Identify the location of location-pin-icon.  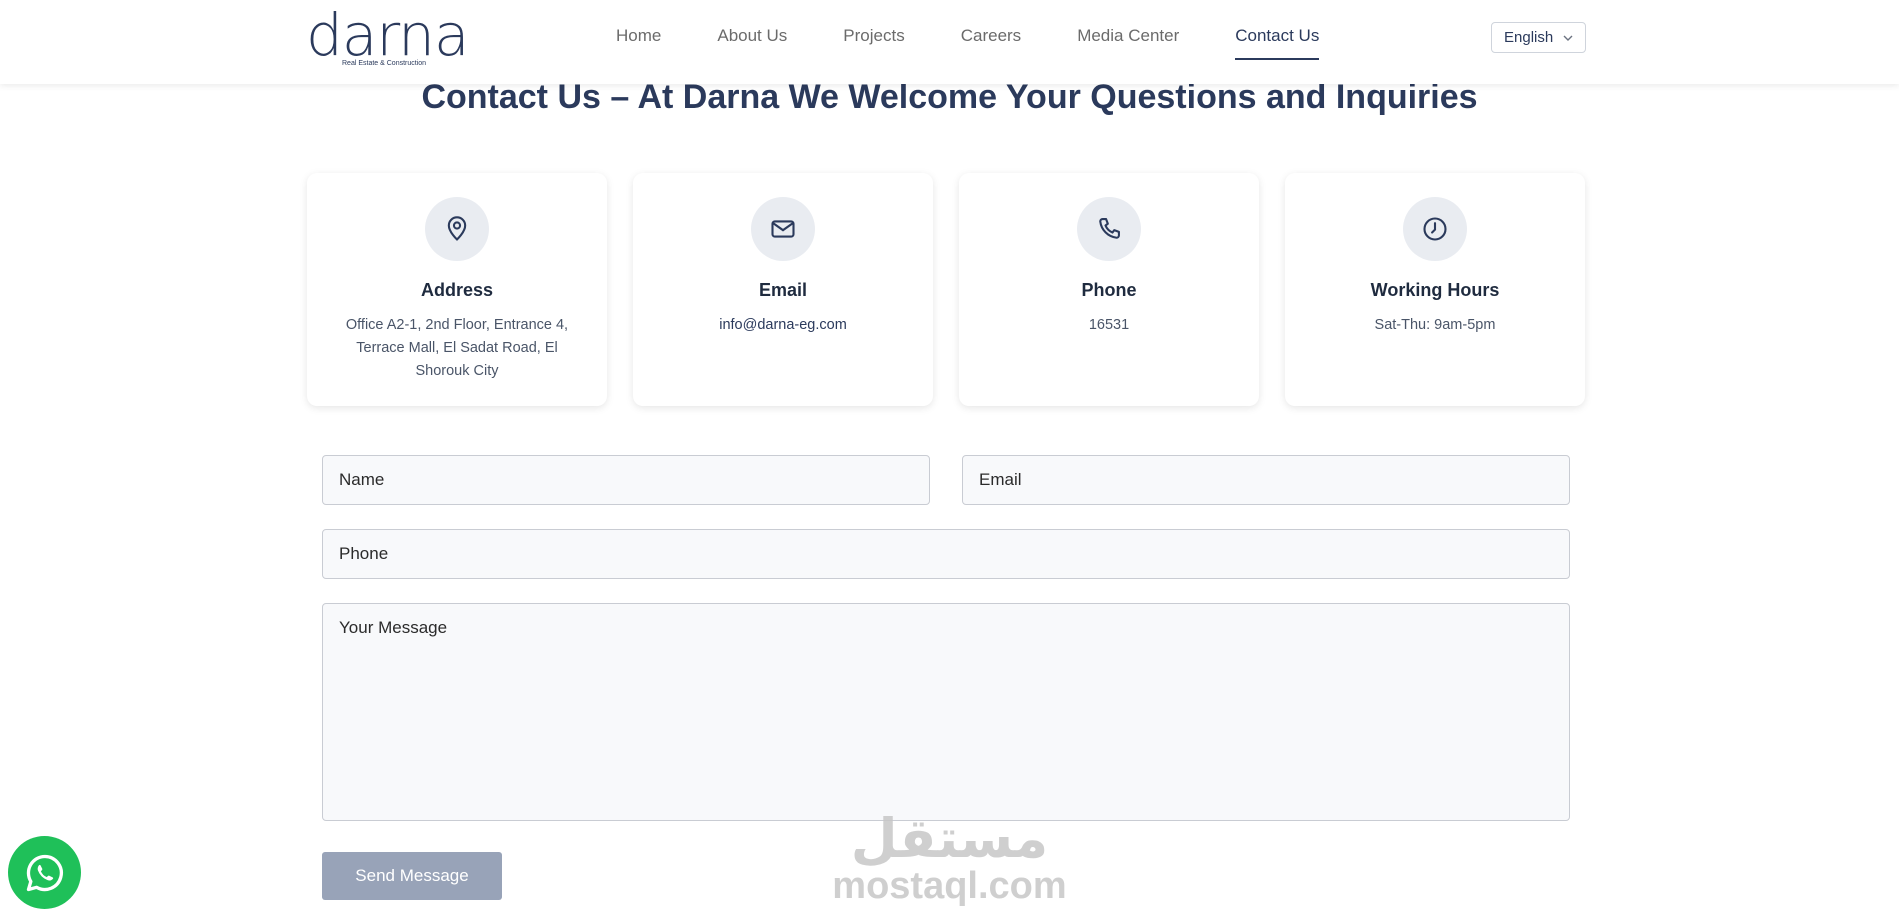
(457, 229).